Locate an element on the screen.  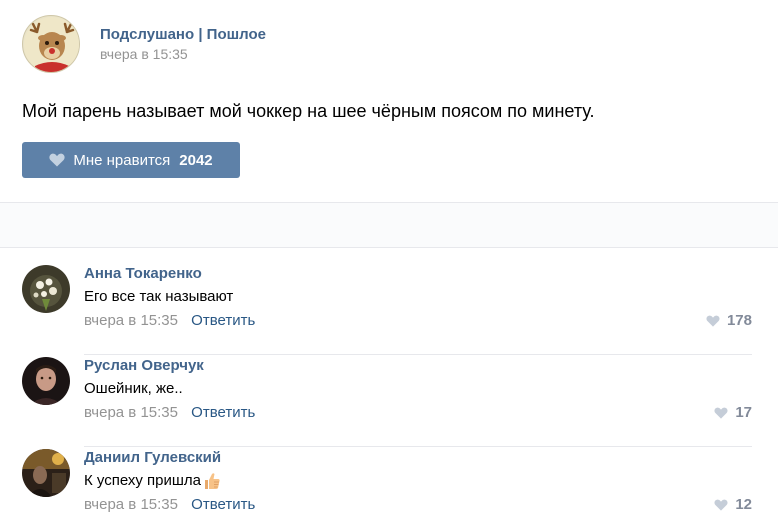
comment-text: Ошейник, же.. is located at coordinates (133, 388).